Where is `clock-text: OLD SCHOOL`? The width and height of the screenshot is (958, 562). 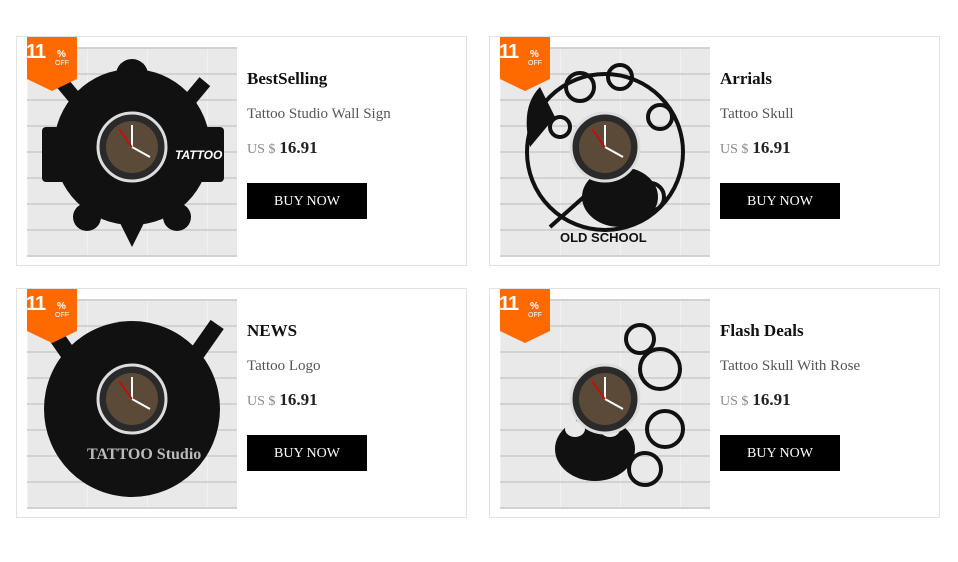
clock-text: OLD SCHOOL is located at coordinates (603, 237).